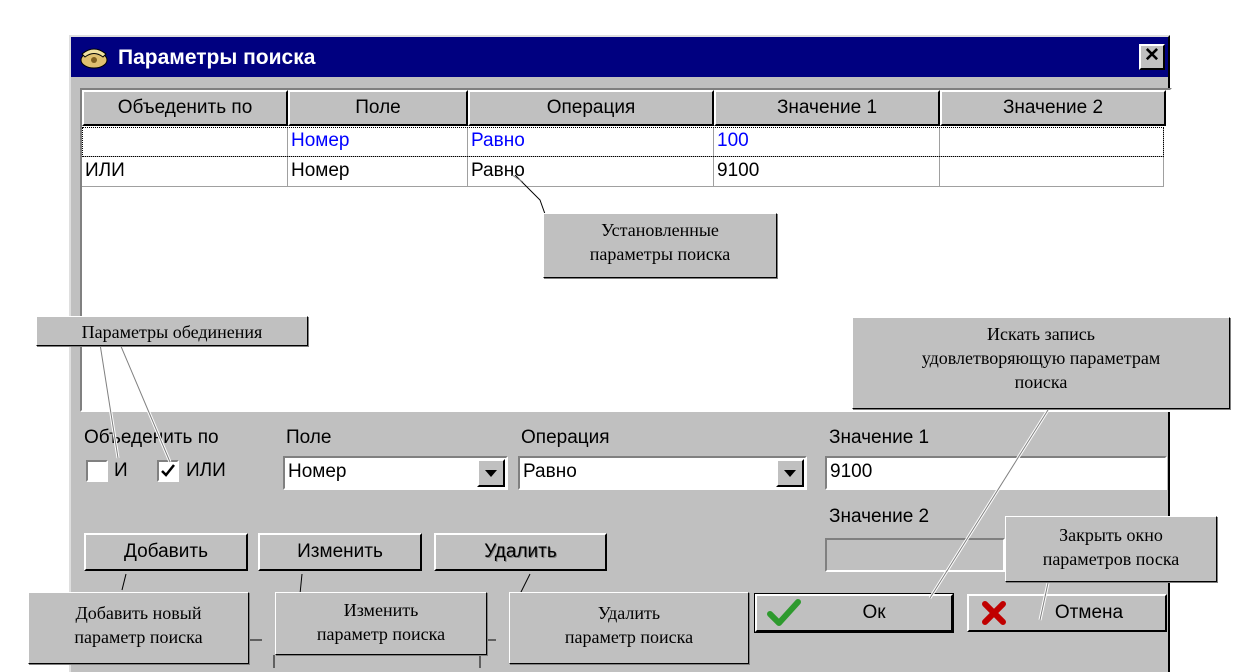  I want to click on or-label: ИЛИ, so click(206, 470).